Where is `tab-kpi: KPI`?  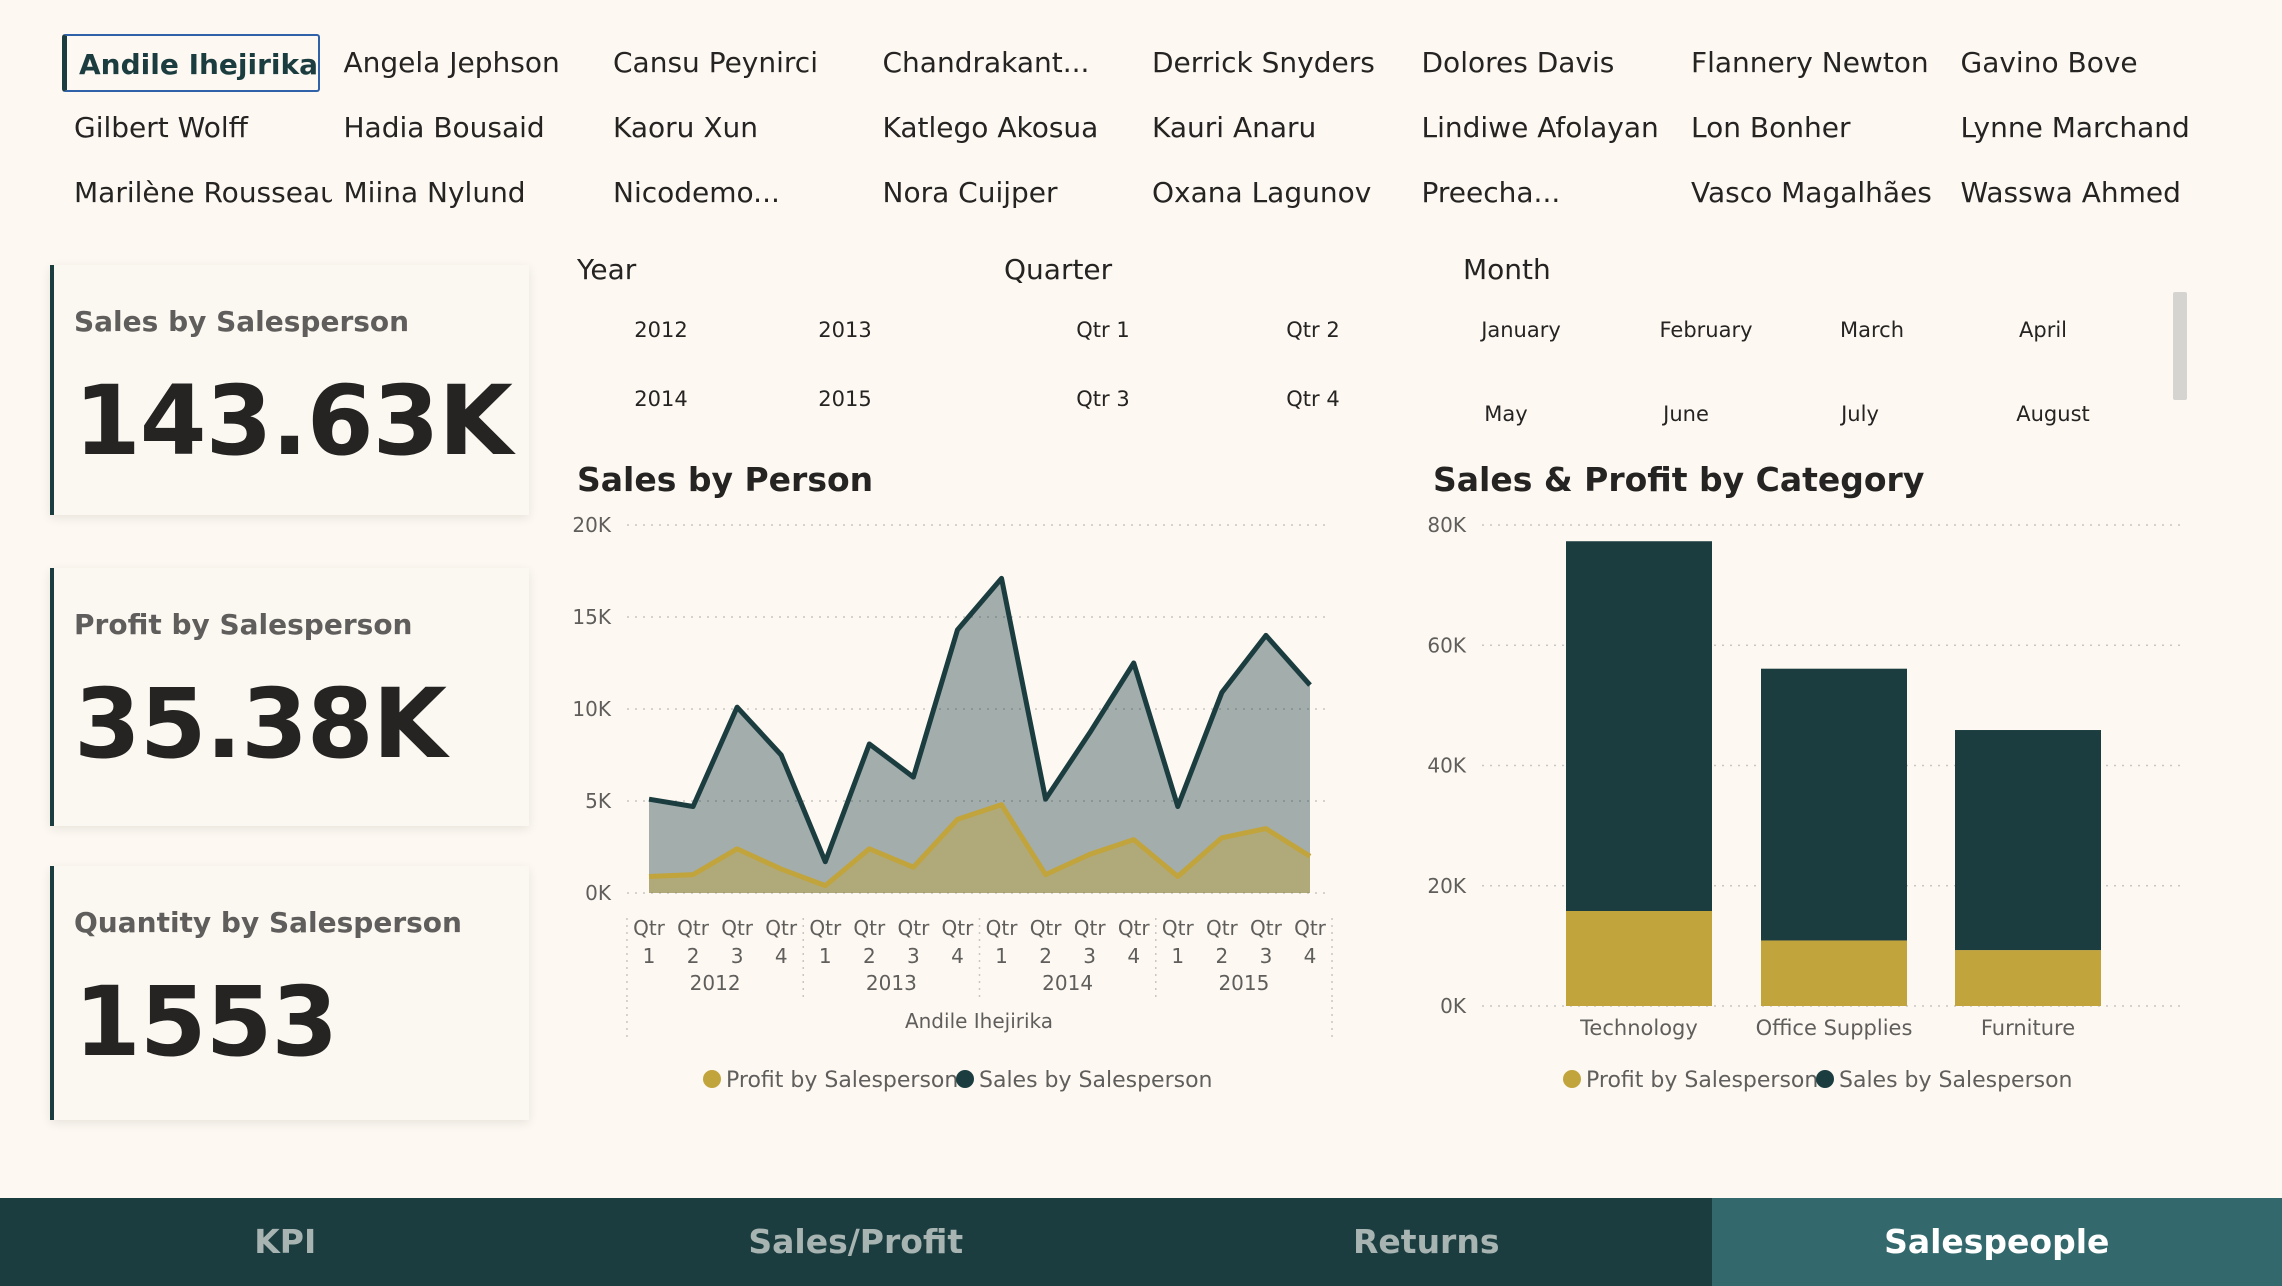 tab-kpi: KPI is located at coordinates (285, 1242).